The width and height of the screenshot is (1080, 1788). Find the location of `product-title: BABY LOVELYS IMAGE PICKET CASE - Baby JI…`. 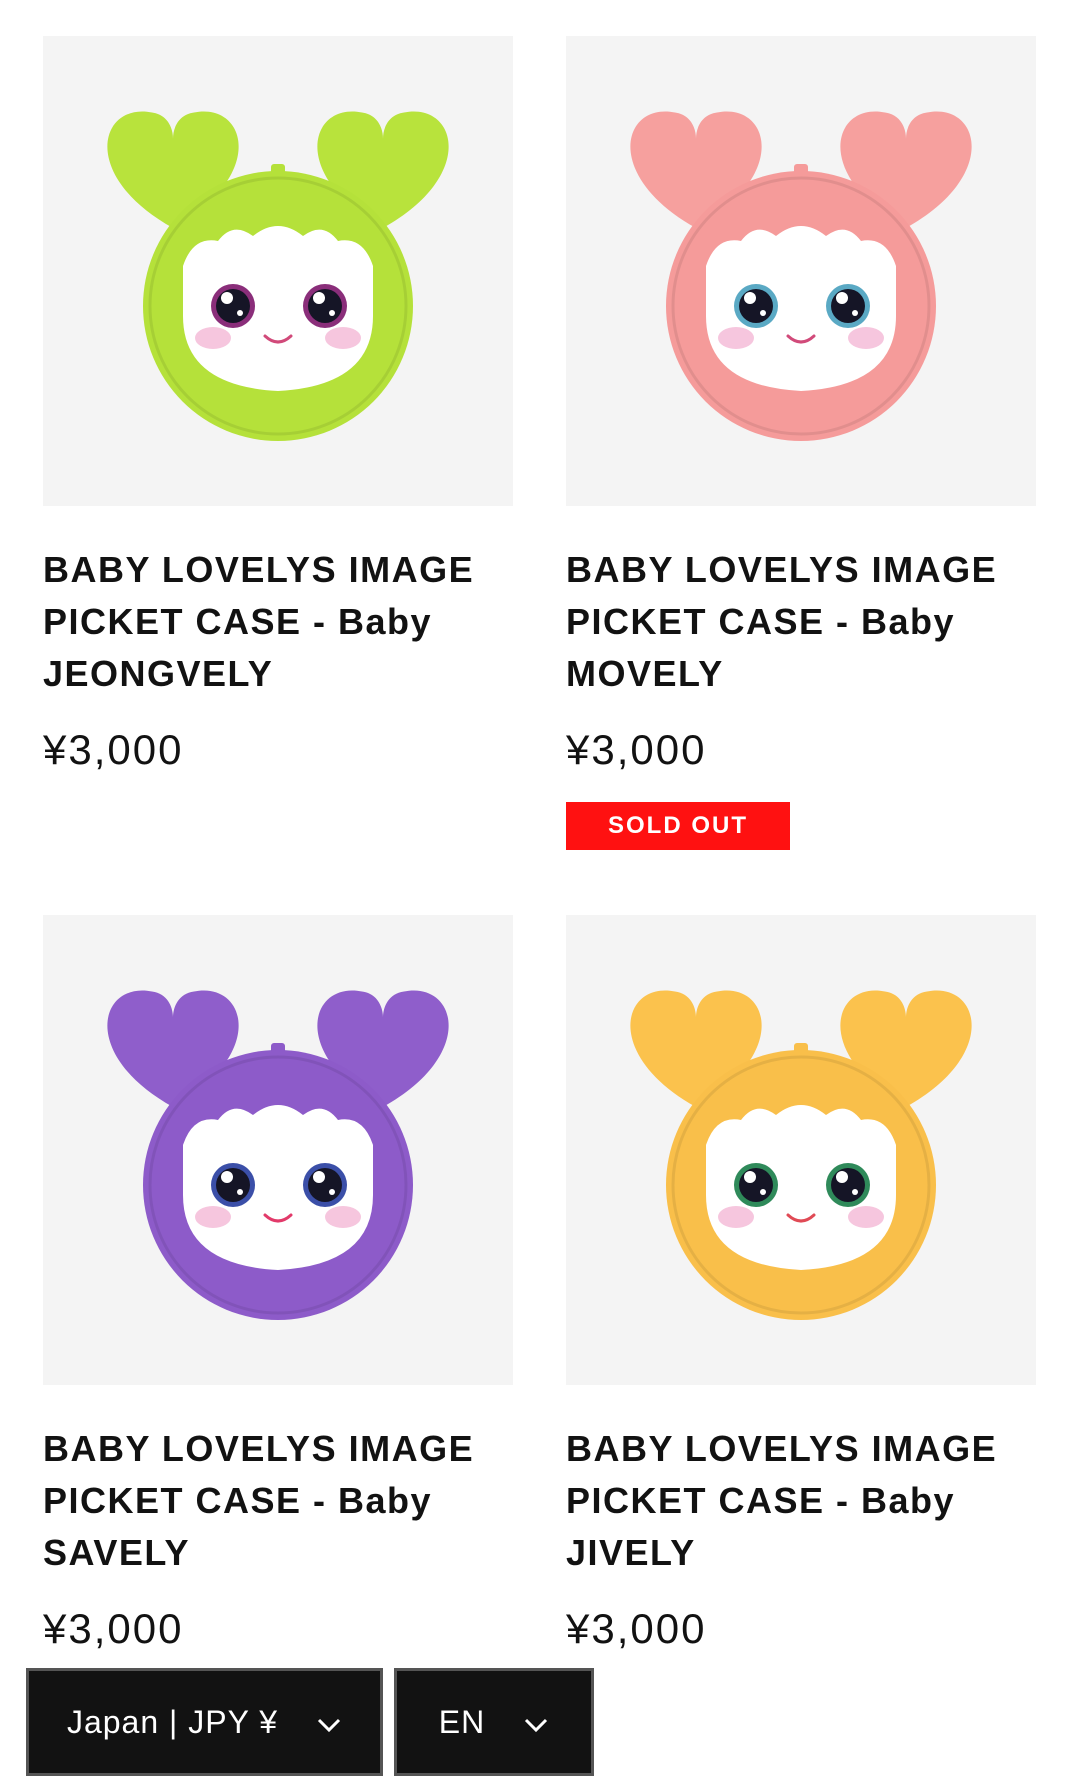

product-title: BABY LOVELYS IMAGE PICKET CASE - Baby JI… is located at coordinates (801, 1501).